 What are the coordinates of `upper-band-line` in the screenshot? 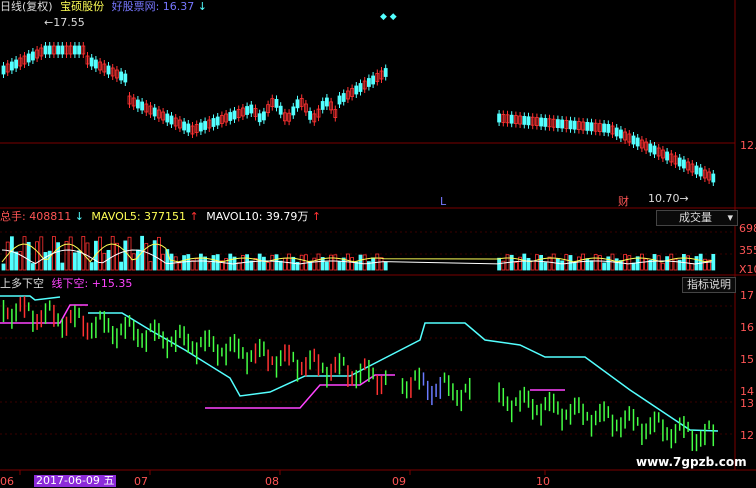 It's located at (30, 298).